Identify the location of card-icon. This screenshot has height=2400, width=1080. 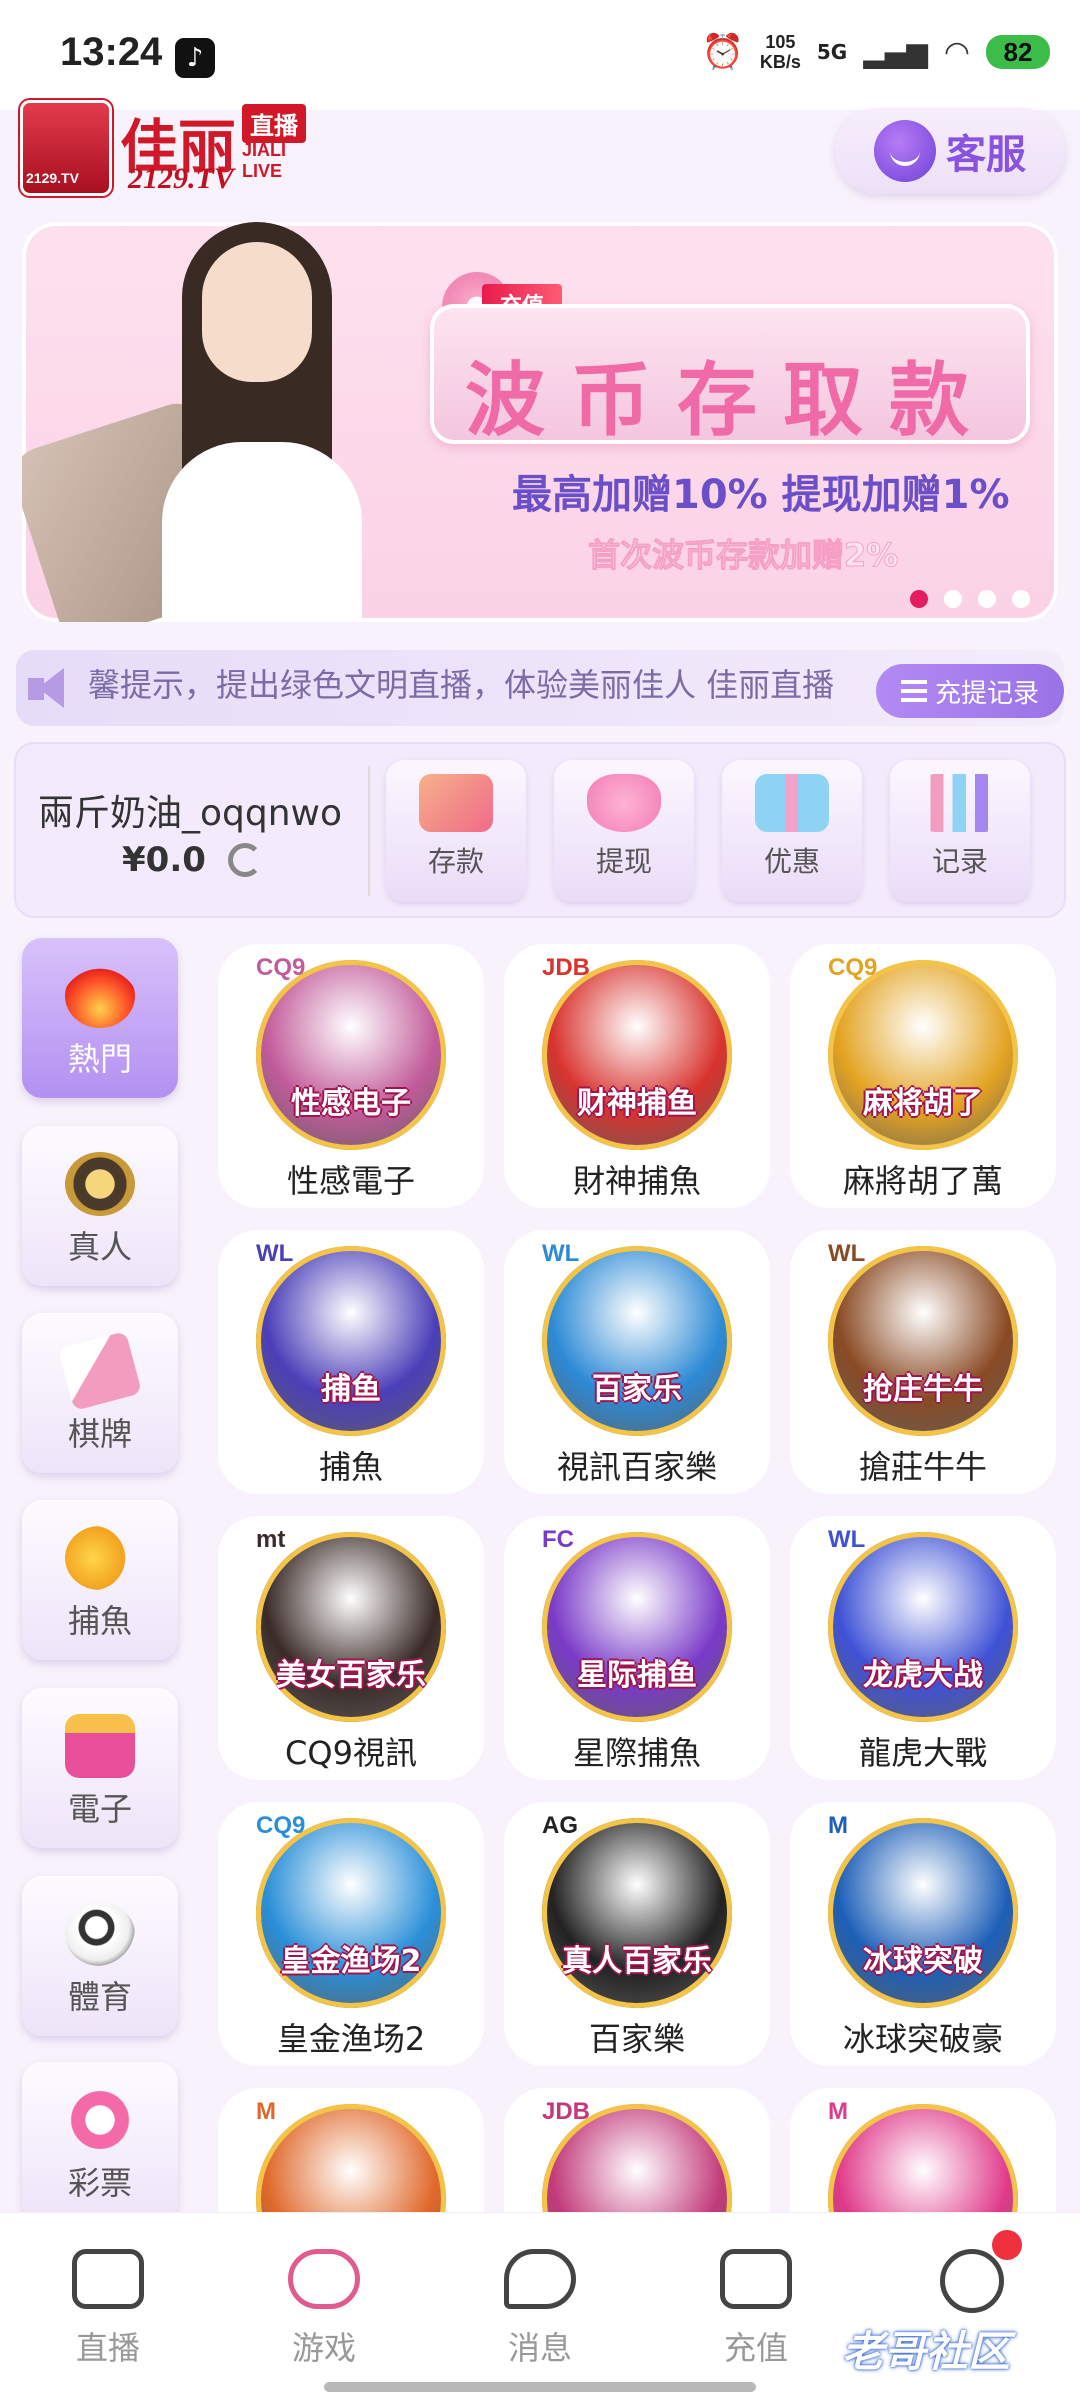
(456, 803).